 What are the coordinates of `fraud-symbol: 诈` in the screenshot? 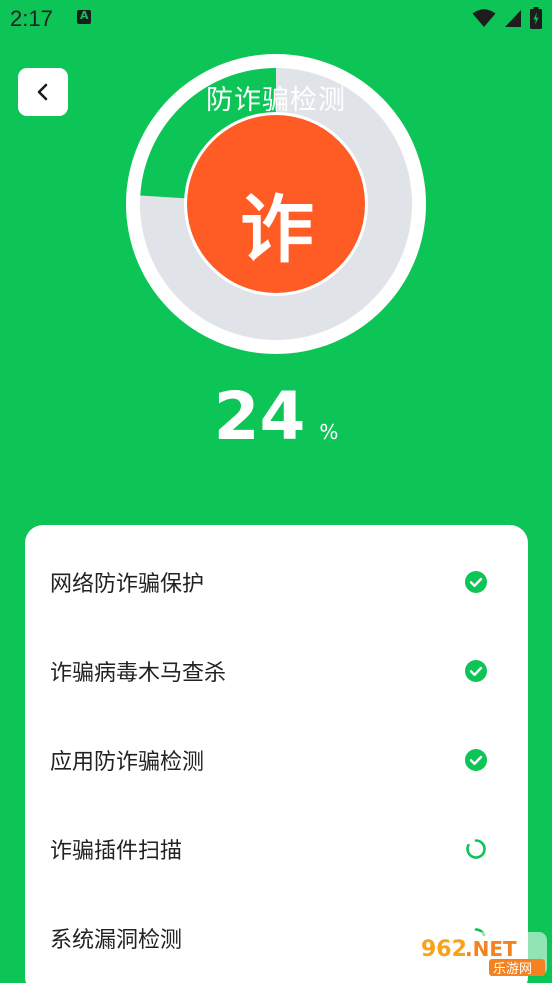 It's located at (277, 229).